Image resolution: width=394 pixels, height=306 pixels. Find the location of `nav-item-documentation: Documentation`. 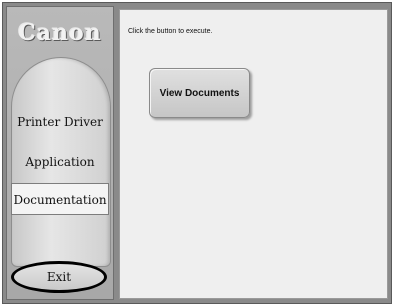

nav-item-documentation: Documentation is located at coordinates (60, 199).